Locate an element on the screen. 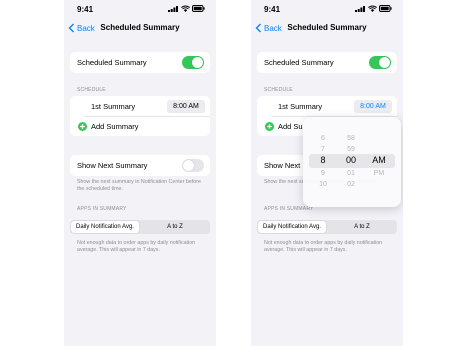 Image resolution: width=474 pixels, height=346 pixels. add-summary-button: Add Summary is located at coordinates (140, 126).